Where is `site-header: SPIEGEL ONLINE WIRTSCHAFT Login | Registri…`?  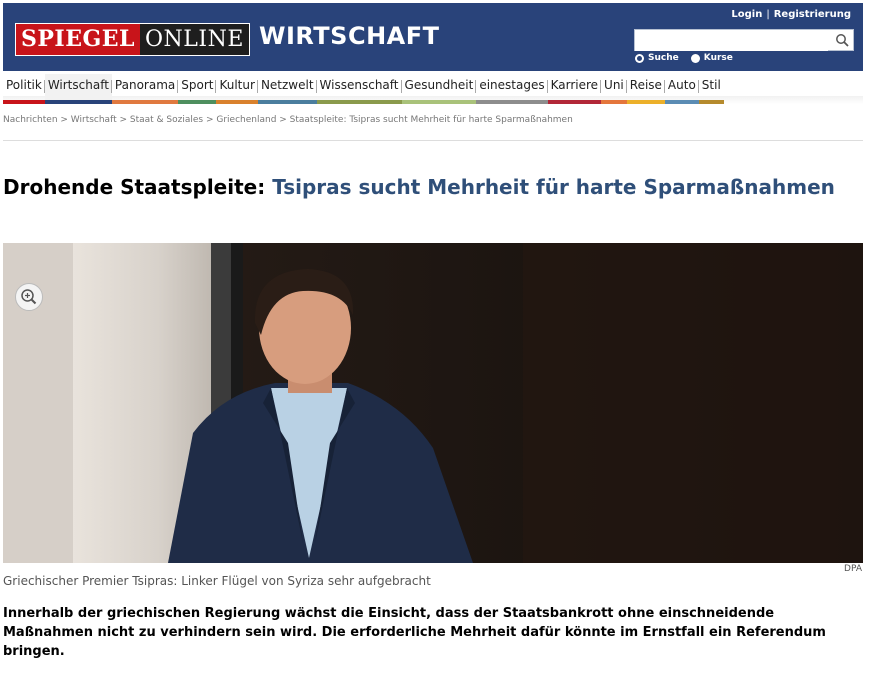 site-header: SPIEGEL ONLINE WIRTSCHAFT Login | Registri… is located at coordinates (433, 37).